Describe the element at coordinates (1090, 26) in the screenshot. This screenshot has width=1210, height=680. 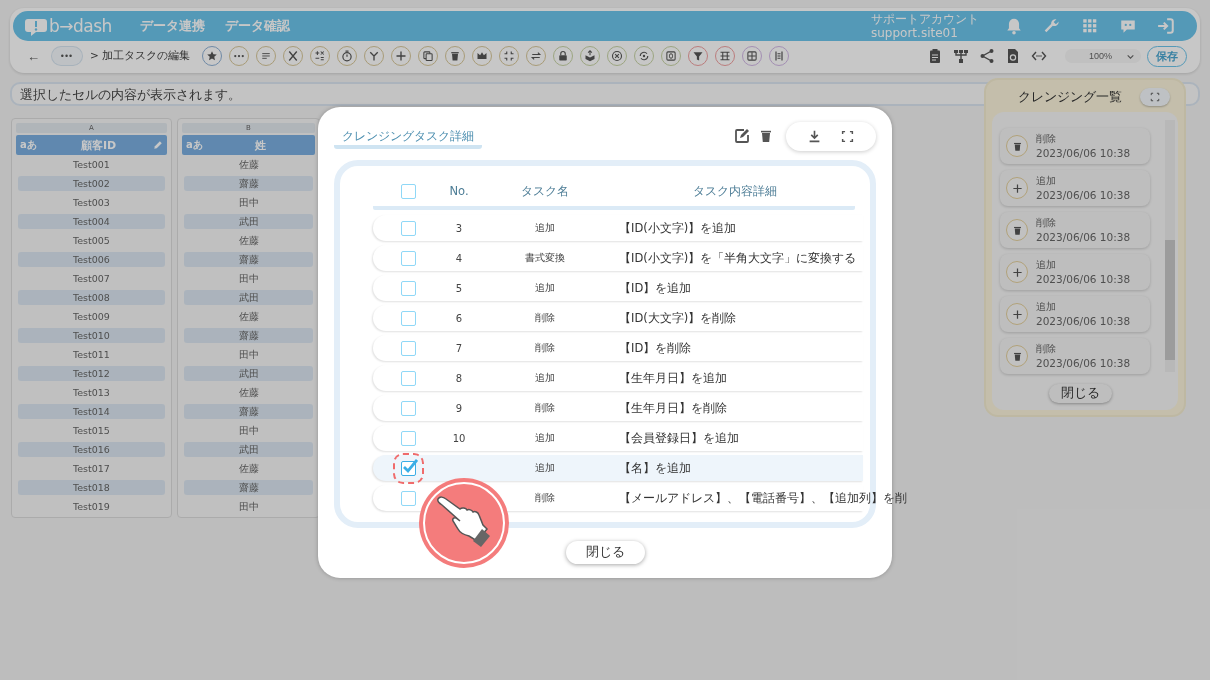
I see `grid-icon` at that location.